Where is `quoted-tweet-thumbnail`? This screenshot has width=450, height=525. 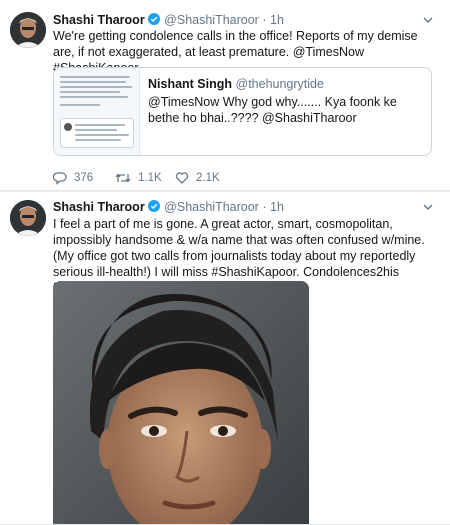
quoted-tweet-thumbnail is located at coordinates (97, 111).